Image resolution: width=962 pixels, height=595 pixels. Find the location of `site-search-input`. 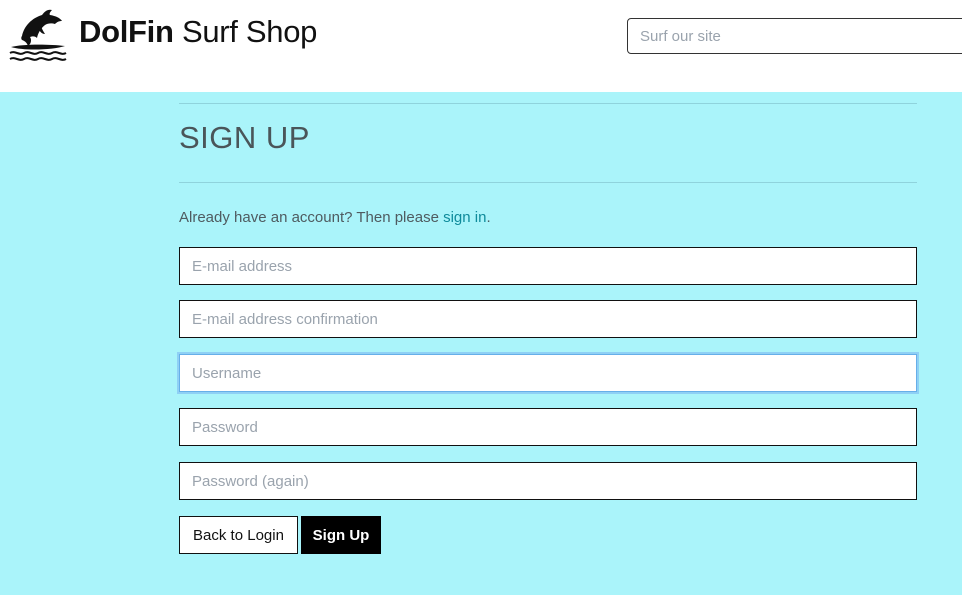

site-search-input is located at coordinates (794, 36).